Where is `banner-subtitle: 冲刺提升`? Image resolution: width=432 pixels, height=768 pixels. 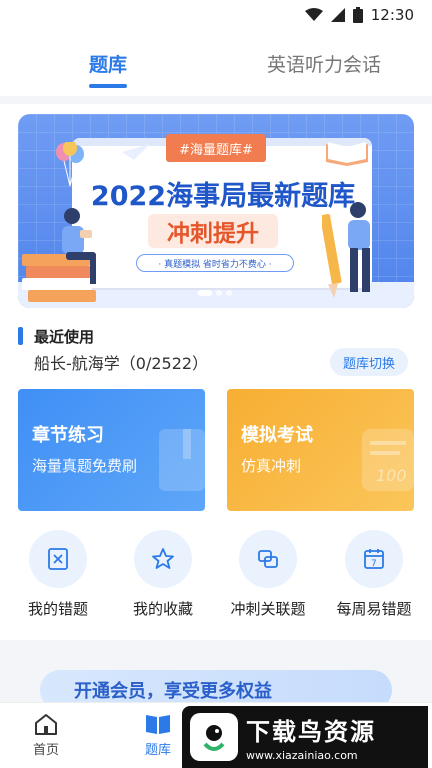
banner-subtitle: 冲刺提升 is located at coordinates (213, 231).